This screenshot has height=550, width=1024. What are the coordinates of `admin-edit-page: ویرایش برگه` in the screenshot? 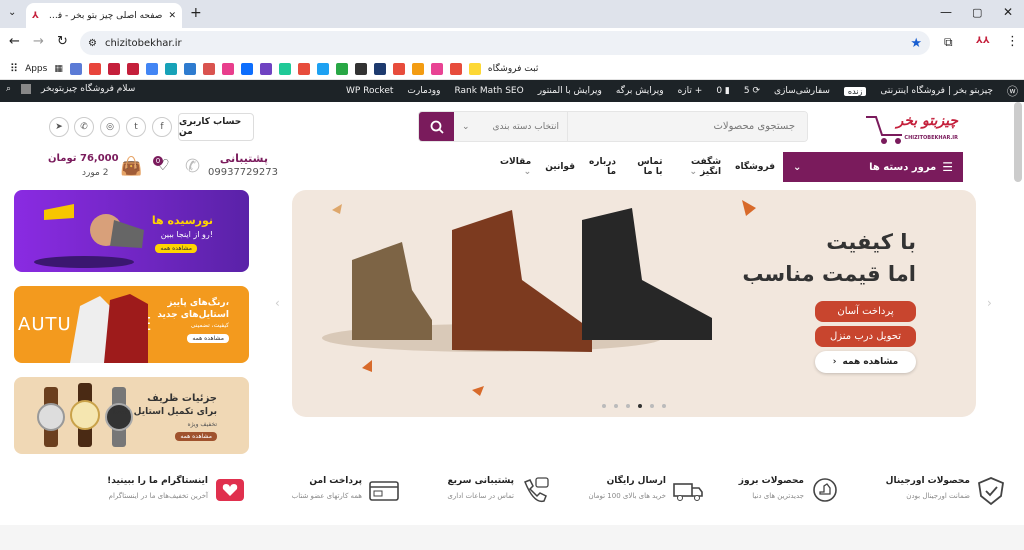 It's located at (640, 91).